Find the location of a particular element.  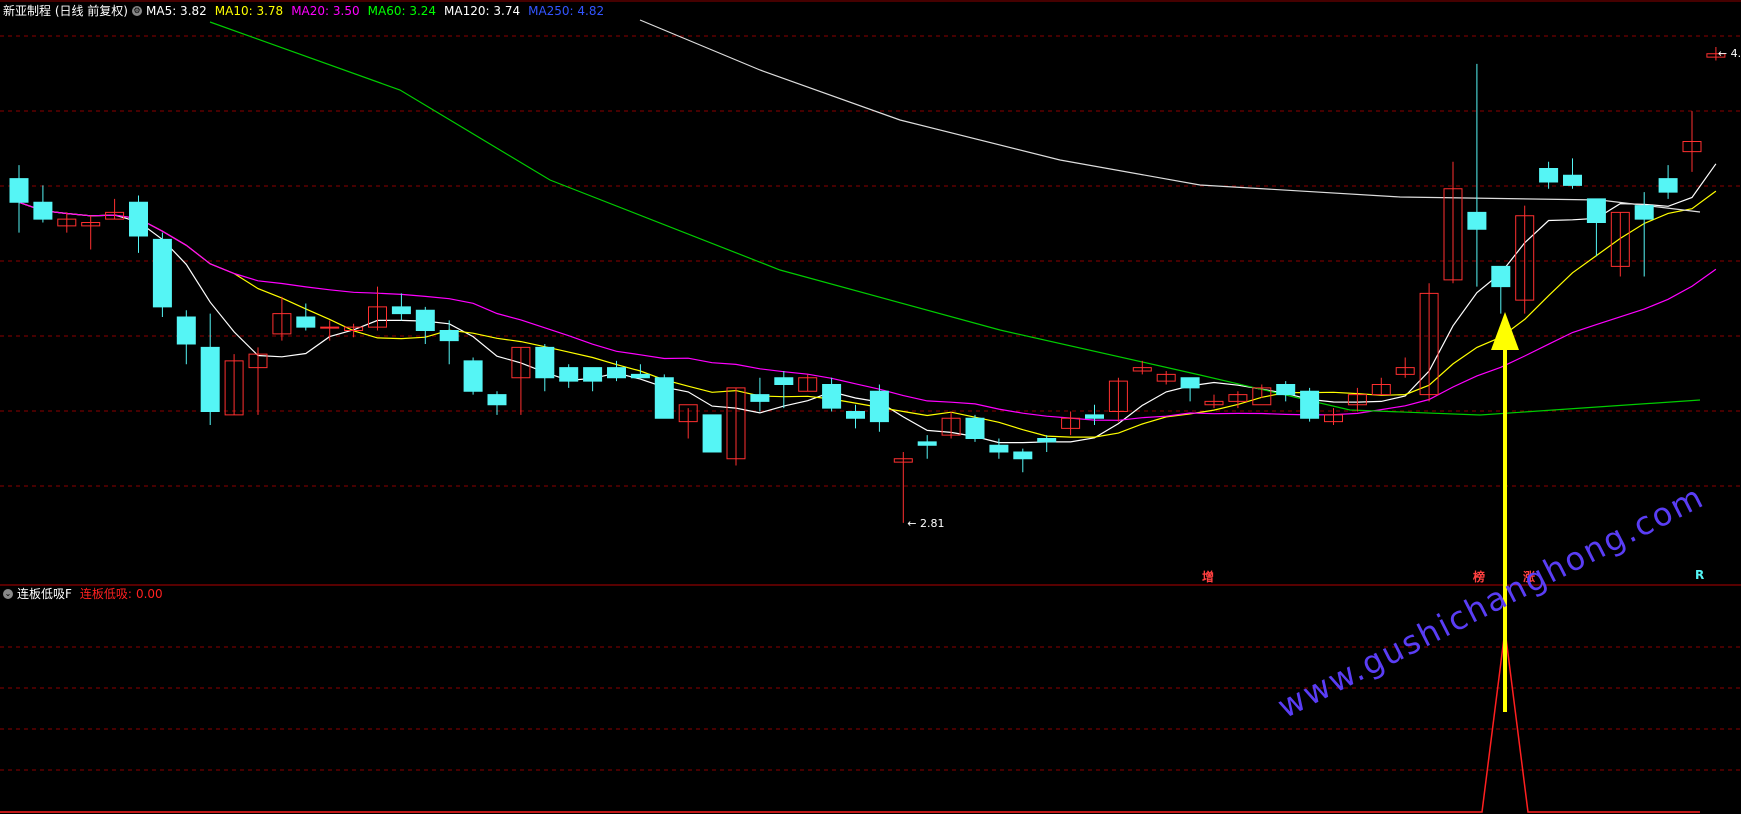

collapse-icon: ⌄ is located at coordinates (8, 593).